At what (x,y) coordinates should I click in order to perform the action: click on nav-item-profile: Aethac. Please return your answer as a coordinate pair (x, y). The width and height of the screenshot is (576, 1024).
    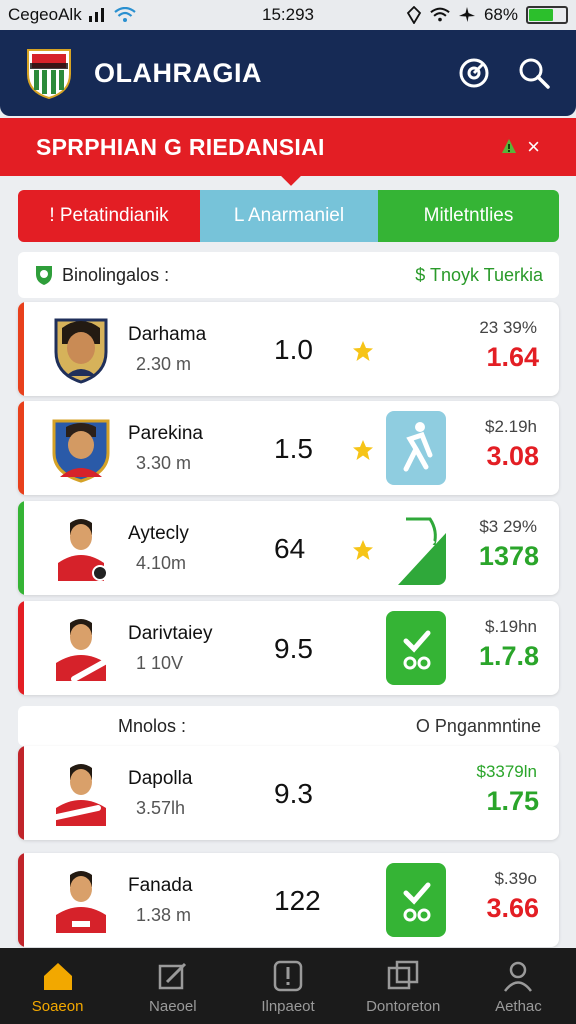
    Looking at the image, I should click on (518, 986).